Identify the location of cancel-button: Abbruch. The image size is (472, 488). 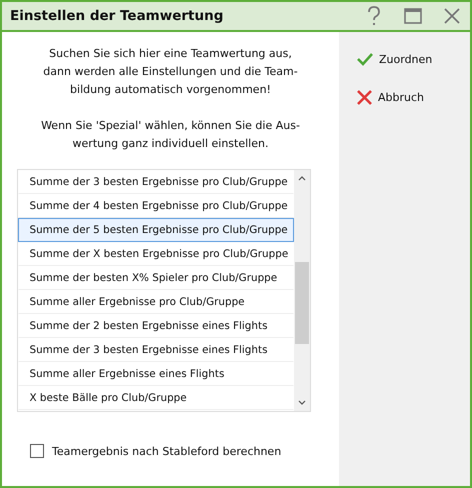
(413, 97).